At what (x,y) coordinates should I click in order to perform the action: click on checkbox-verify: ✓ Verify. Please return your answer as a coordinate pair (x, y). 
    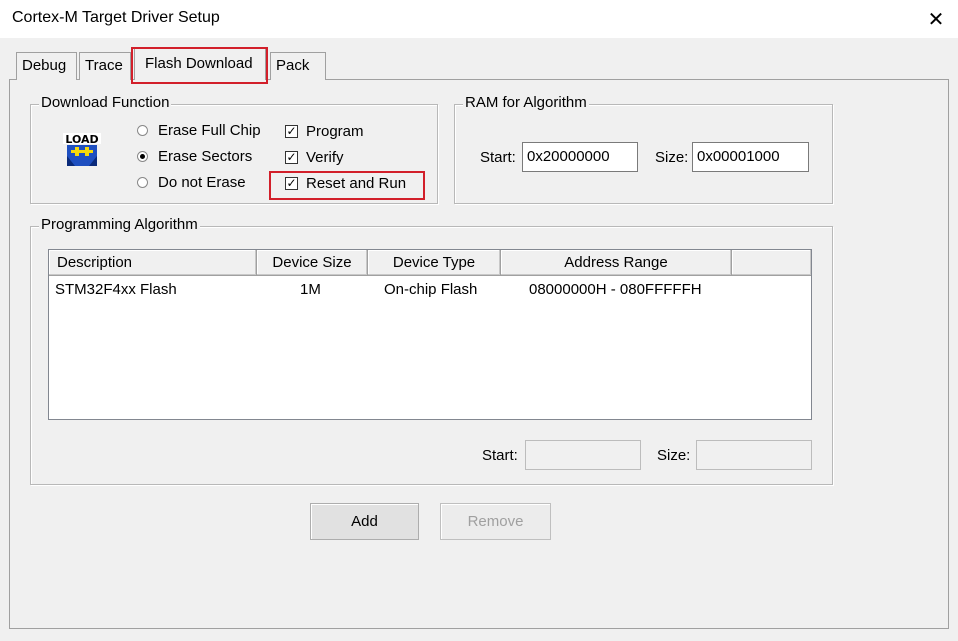
    Looking at the image, I should click on (314, 157).